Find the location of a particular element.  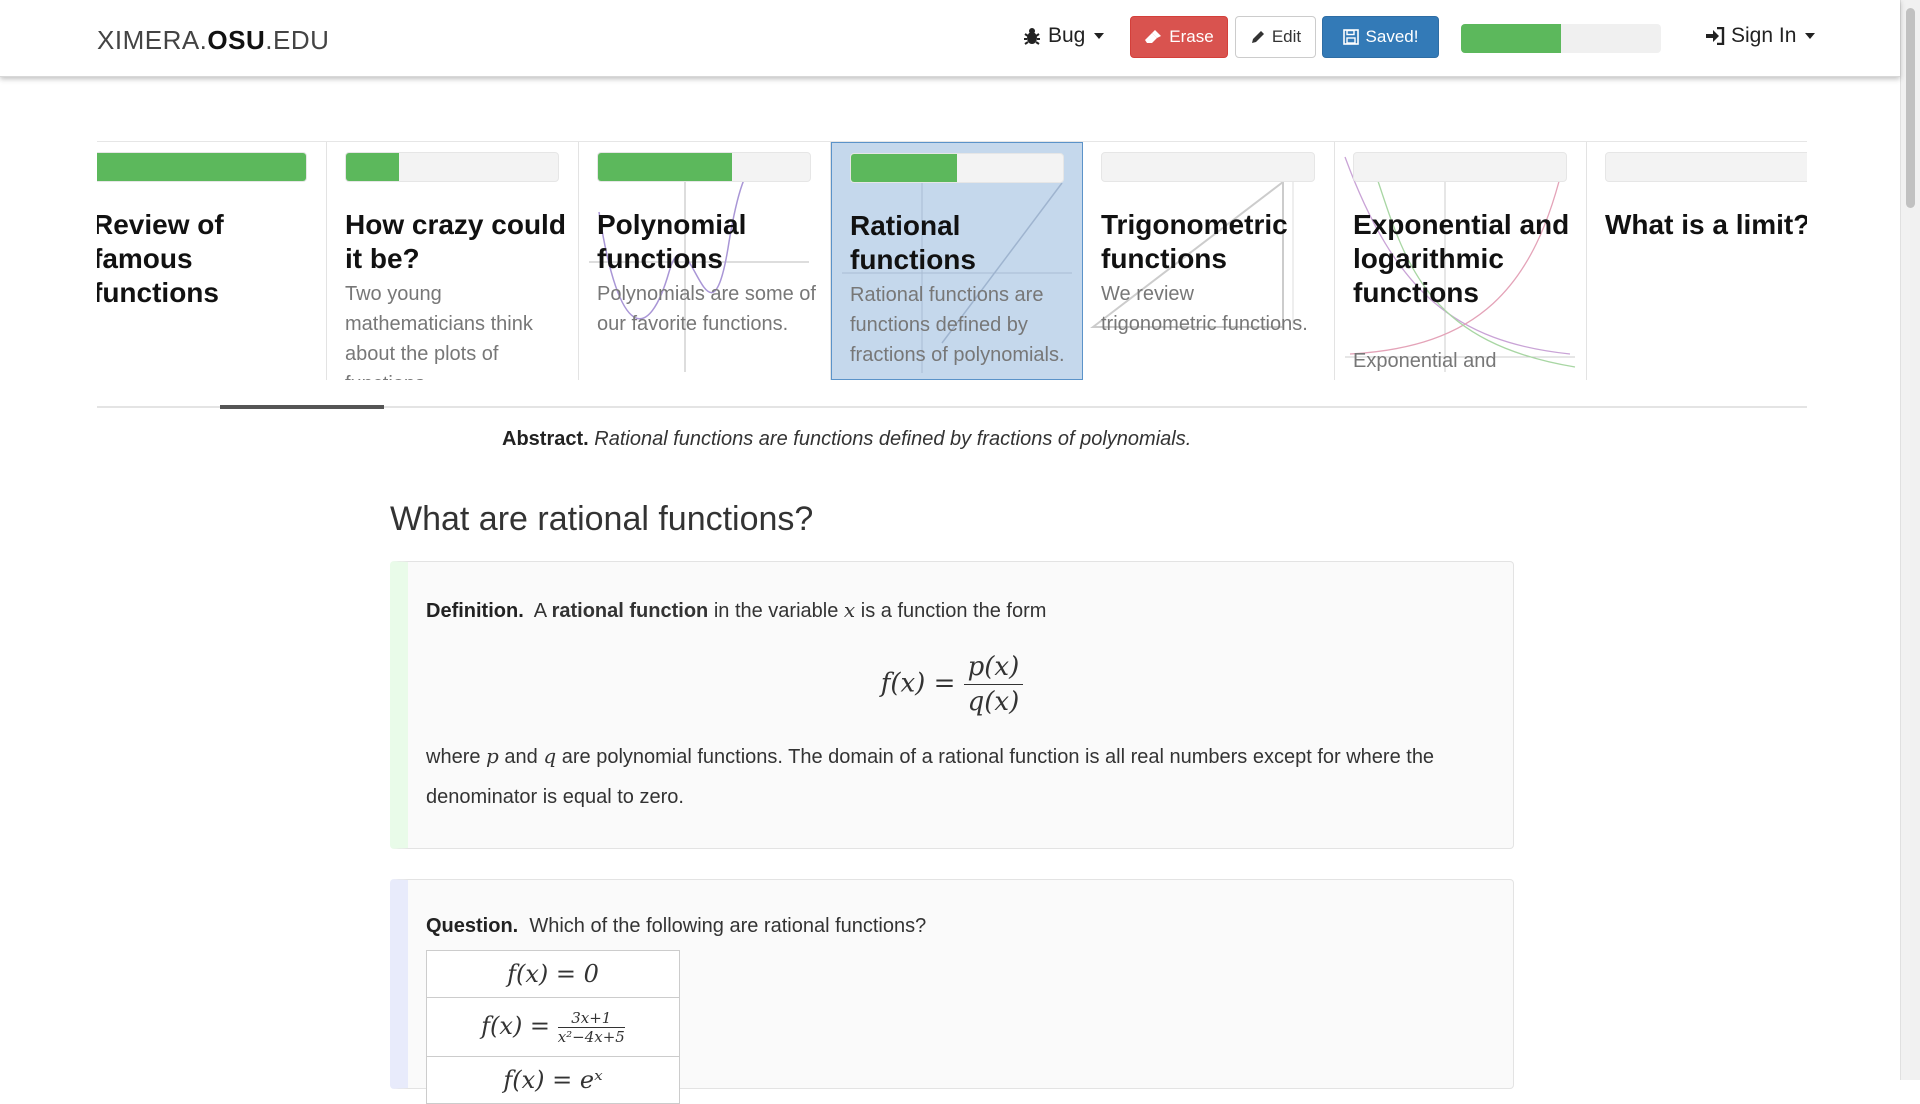

activity-card-what-is-a-limit: What is a limit? is located at coordinates (1697, 261).